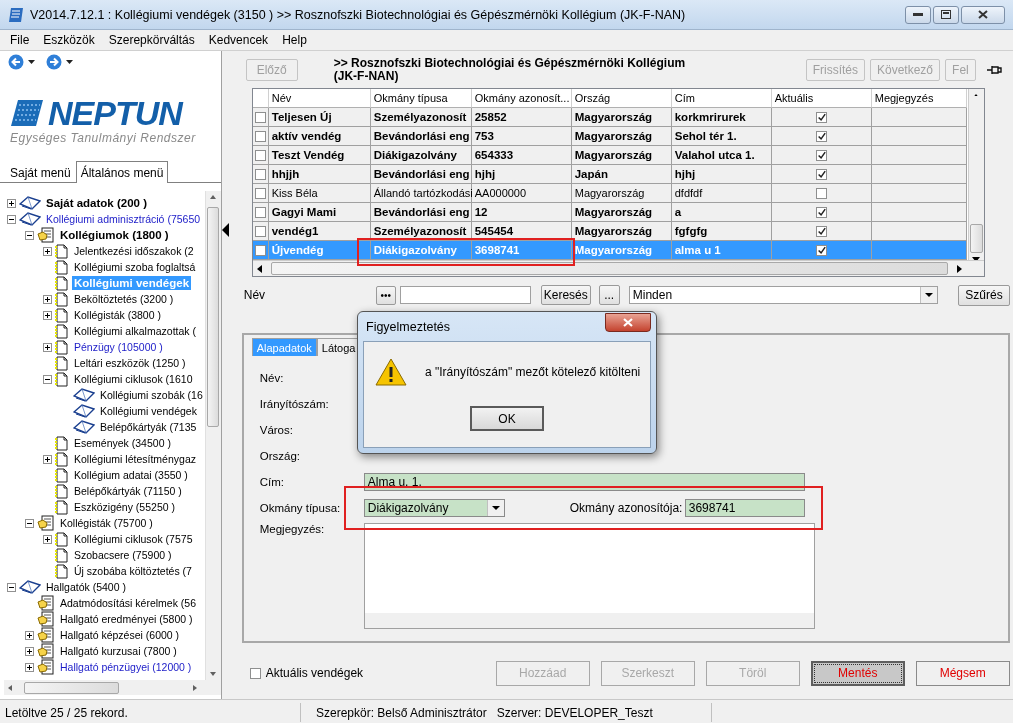 This screenshot has width=1013, height=723. Describe the element at coordinates (255, 673) in the screenshot. I see `checkbox` at that location.